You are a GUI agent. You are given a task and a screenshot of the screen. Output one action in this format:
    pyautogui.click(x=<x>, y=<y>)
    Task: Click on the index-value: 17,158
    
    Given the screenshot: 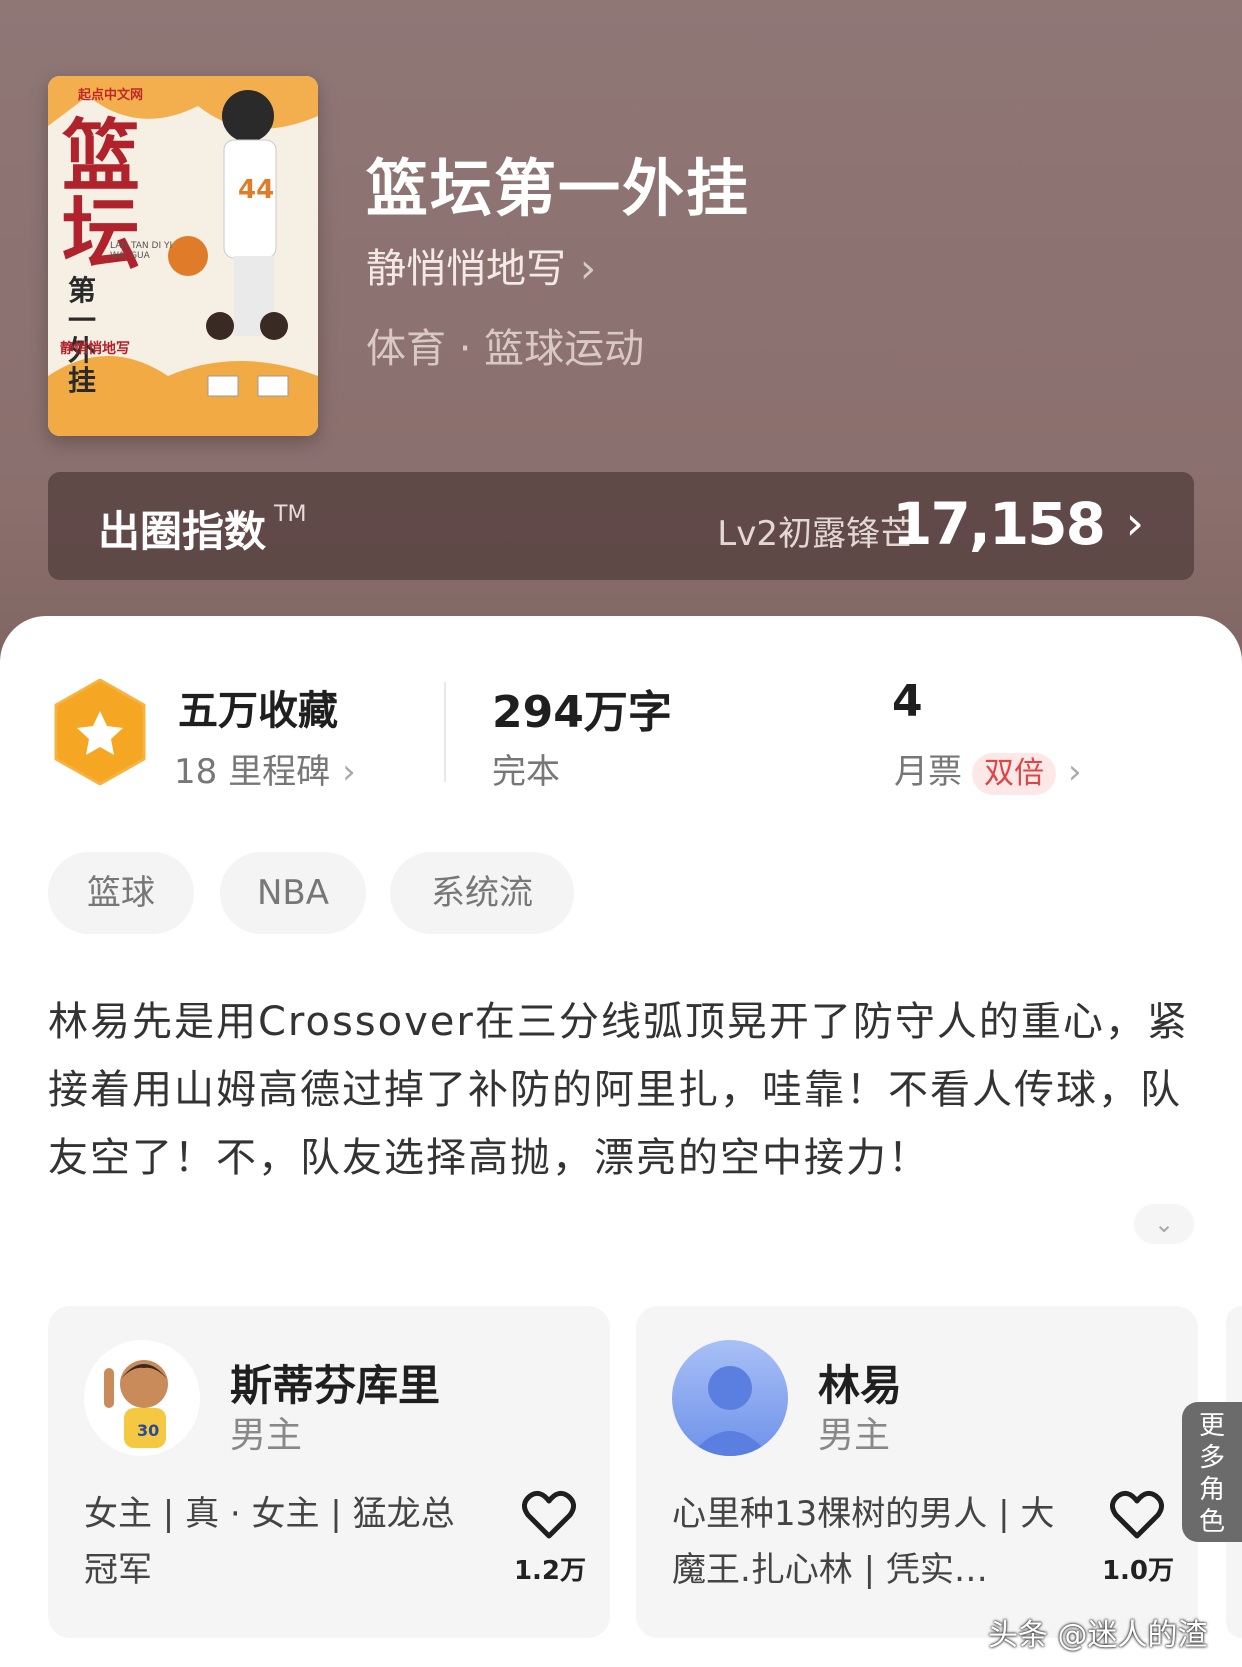 What is the action you would take?
    pyautogui.click(x=999, y=524)
    